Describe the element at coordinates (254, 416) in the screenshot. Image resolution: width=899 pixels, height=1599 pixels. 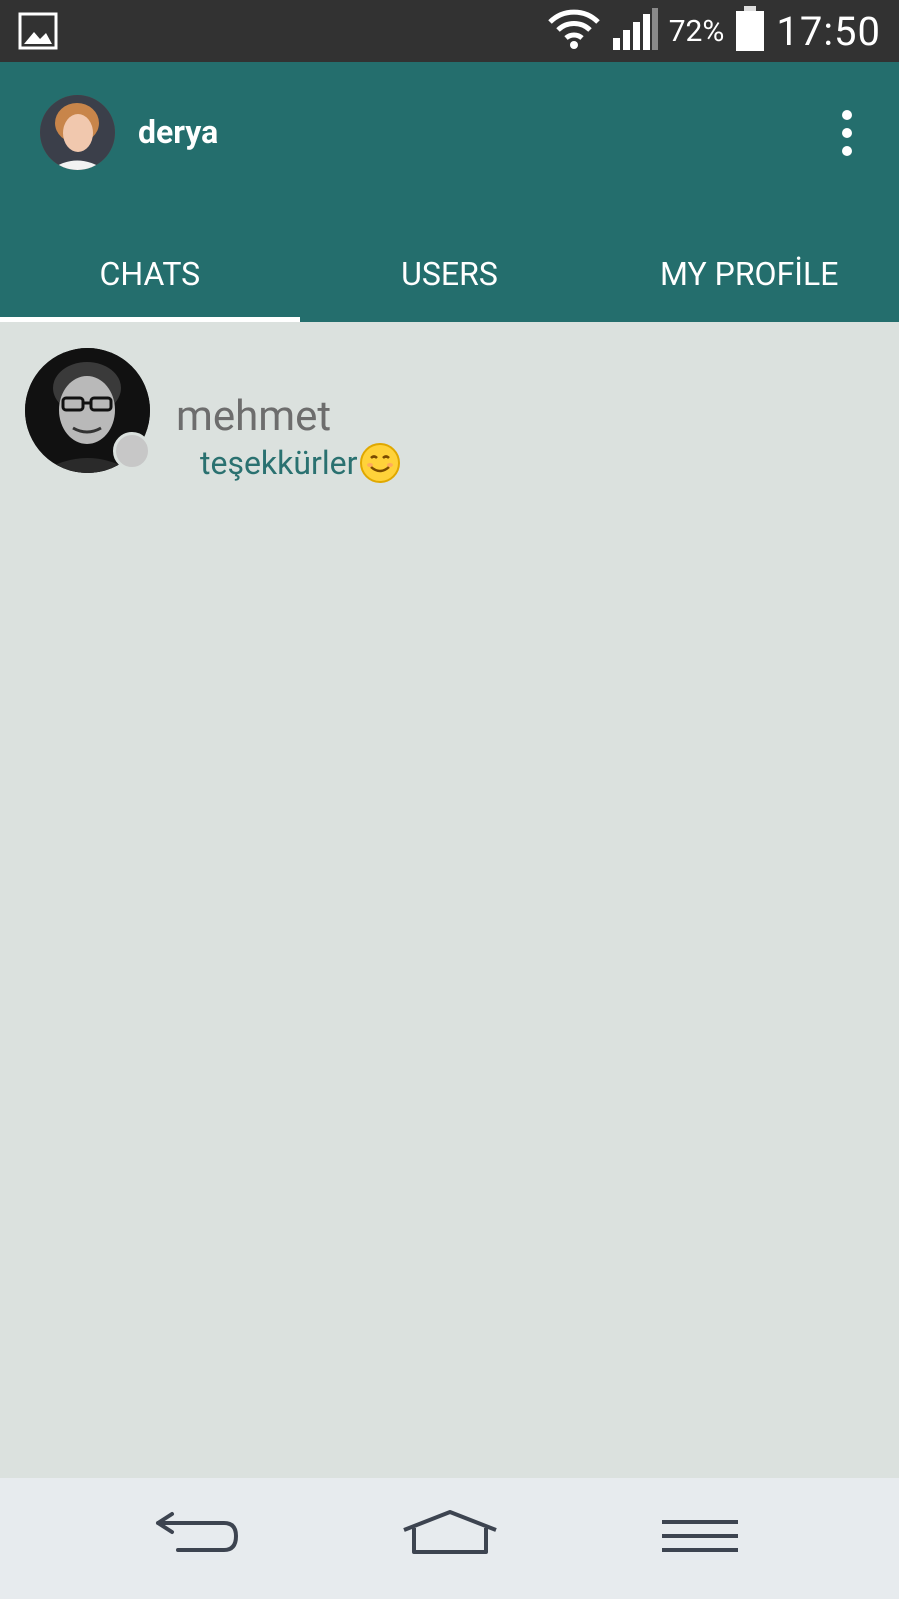
I see `contact-name: mehmet` at that location.